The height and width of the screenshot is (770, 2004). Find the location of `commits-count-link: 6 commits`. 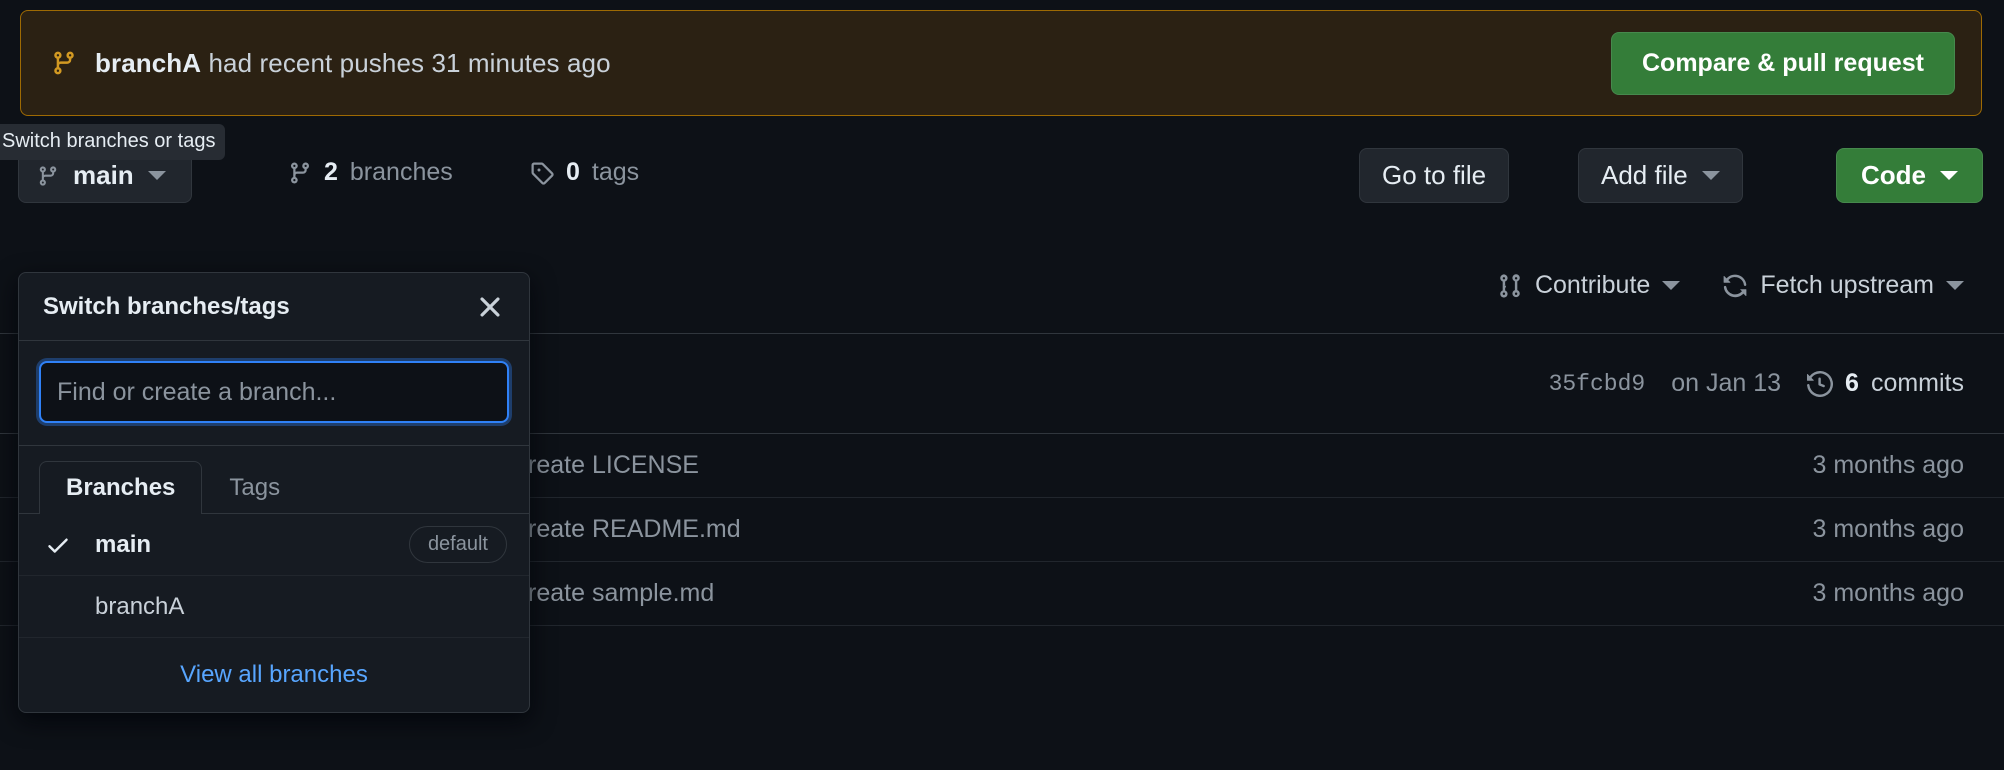

commits-count-link: 6 commits is located at coordinates (1885, 383).